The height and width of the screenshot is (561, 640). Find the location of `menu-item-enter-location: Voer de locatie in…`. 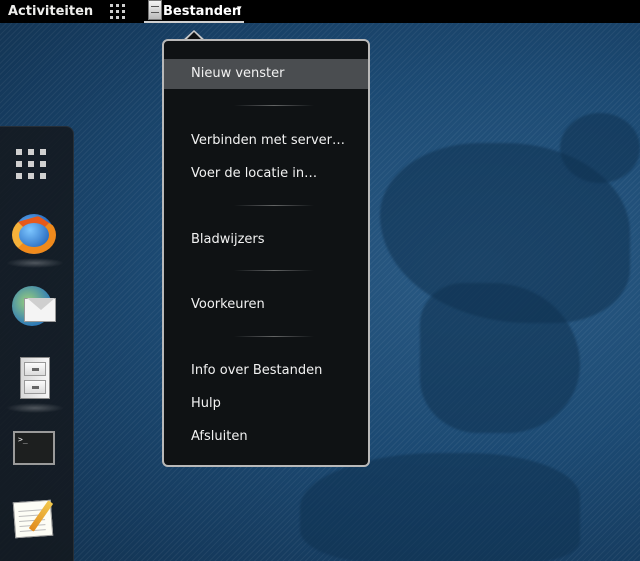

menu-item-enter-location: Voer de locatie in… is located at coordinates (266, 174).